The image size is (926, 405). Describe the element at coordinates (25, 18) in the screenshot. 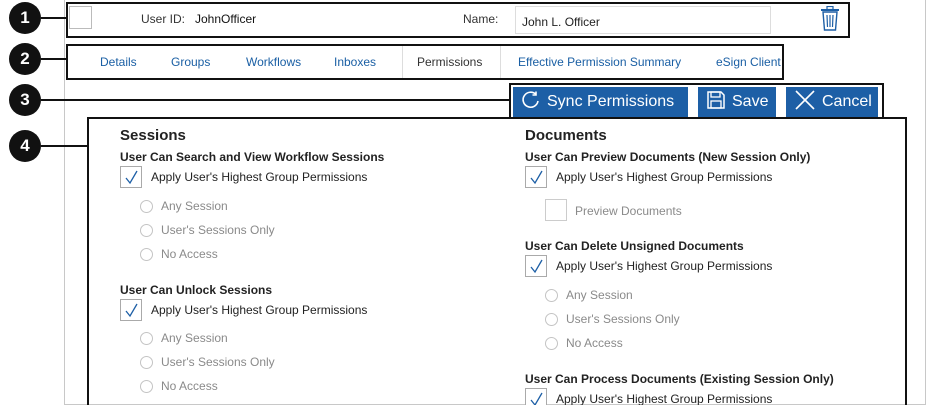

I see `callout-1: 1` at that location.